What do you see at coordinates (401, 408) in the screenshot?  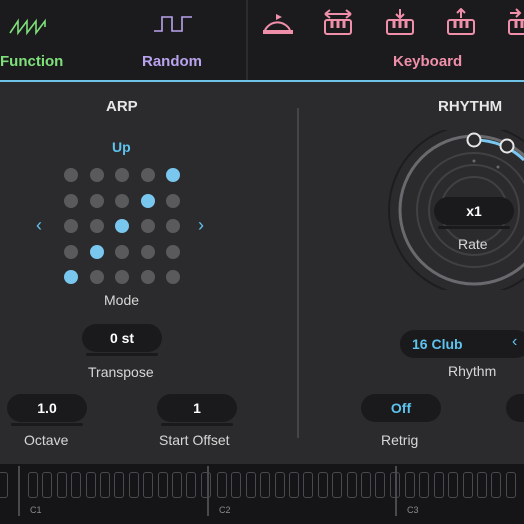 I see `retrig-value: Off` at bounding box center [401, 408].